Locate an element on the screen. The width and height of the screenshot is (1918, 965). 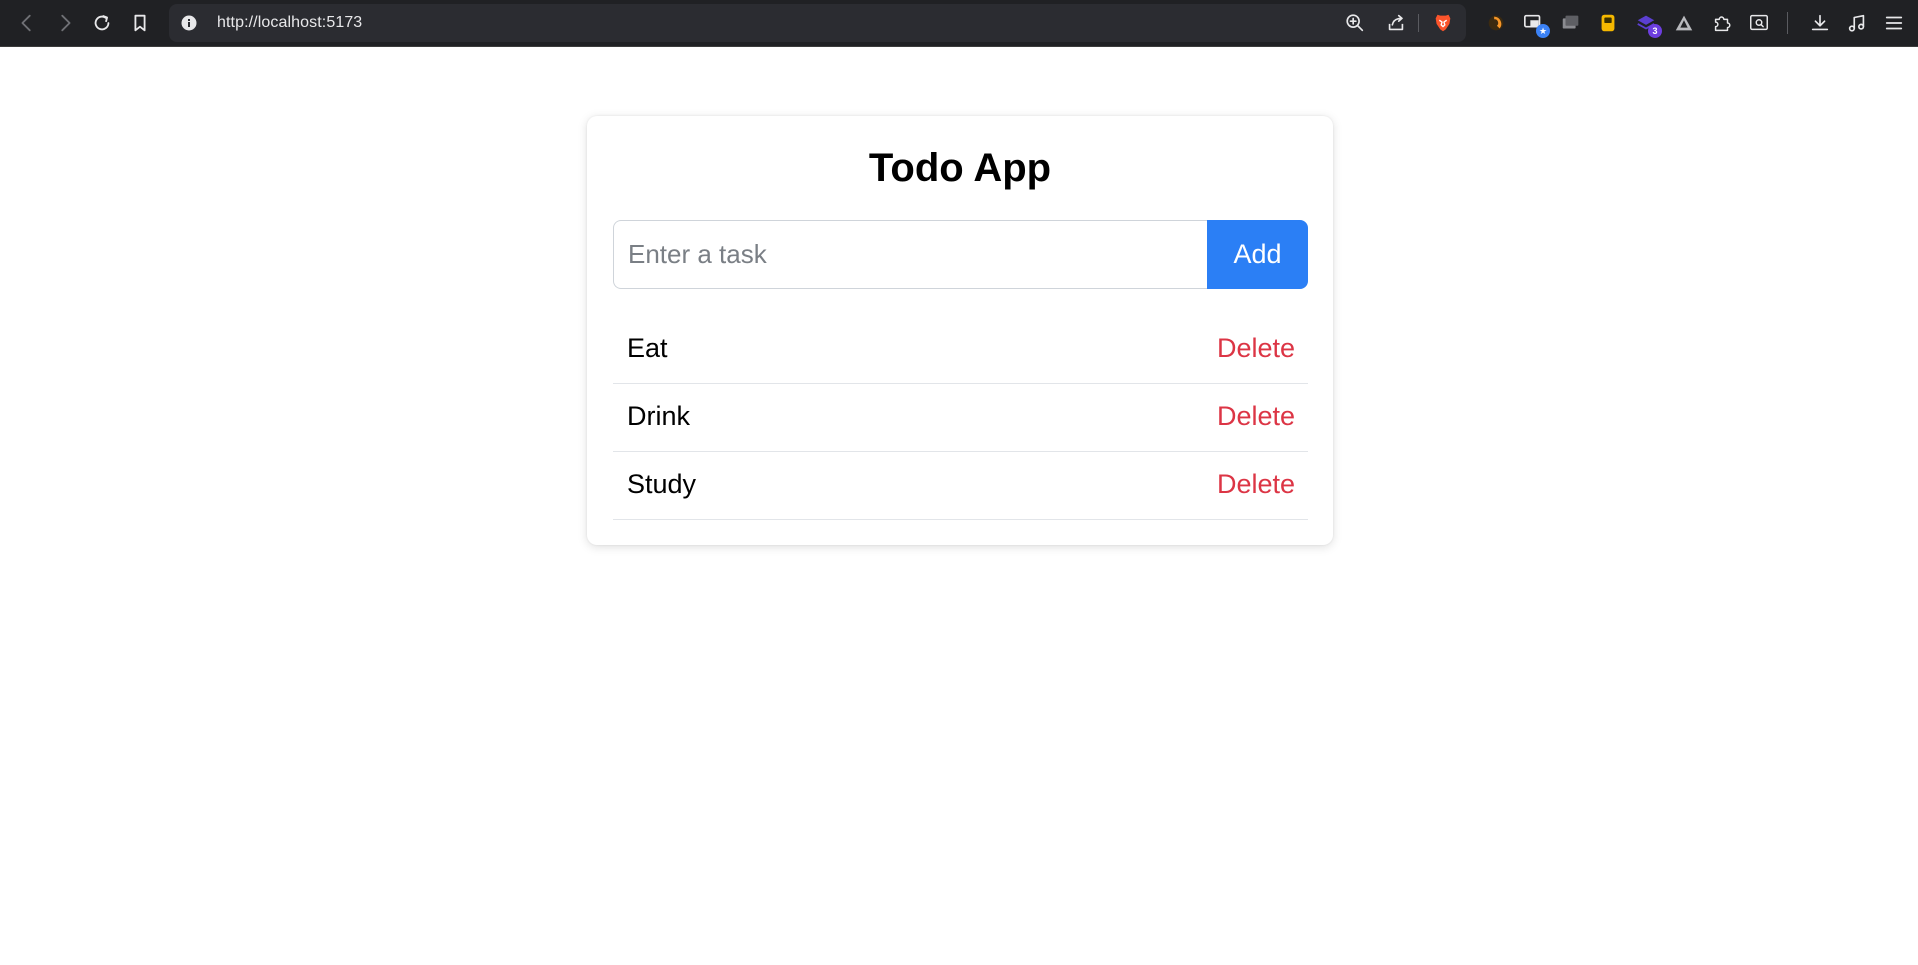
back-button is located at coordinates (27, 23).